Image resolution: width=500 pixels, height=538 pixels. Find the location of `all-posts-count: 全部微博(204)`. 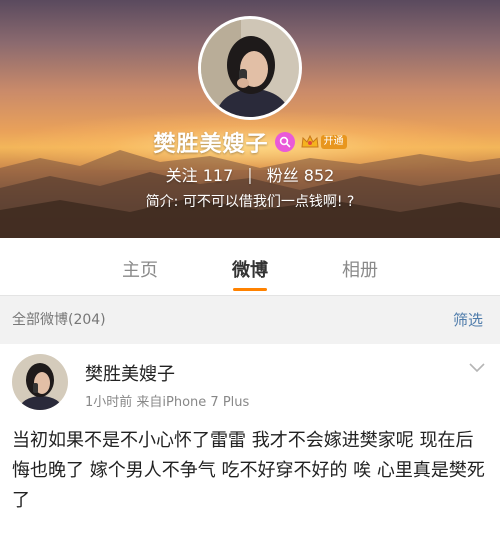

all-posts-count: 全部微博(204) is located at coordinates (59, 320).